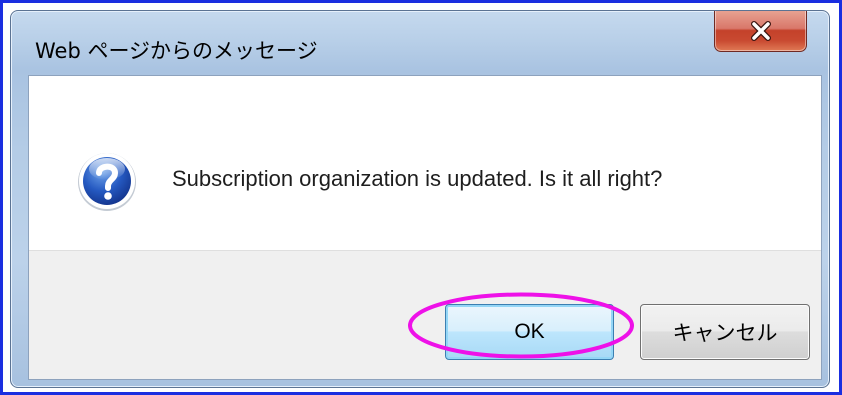 The height and width of the screenshot is (395, 842). What do you see at coordinates (176, 51) in the screenshot?
I see `window-title: Web ページからのメッセージ` at bounding box center [176, 51].